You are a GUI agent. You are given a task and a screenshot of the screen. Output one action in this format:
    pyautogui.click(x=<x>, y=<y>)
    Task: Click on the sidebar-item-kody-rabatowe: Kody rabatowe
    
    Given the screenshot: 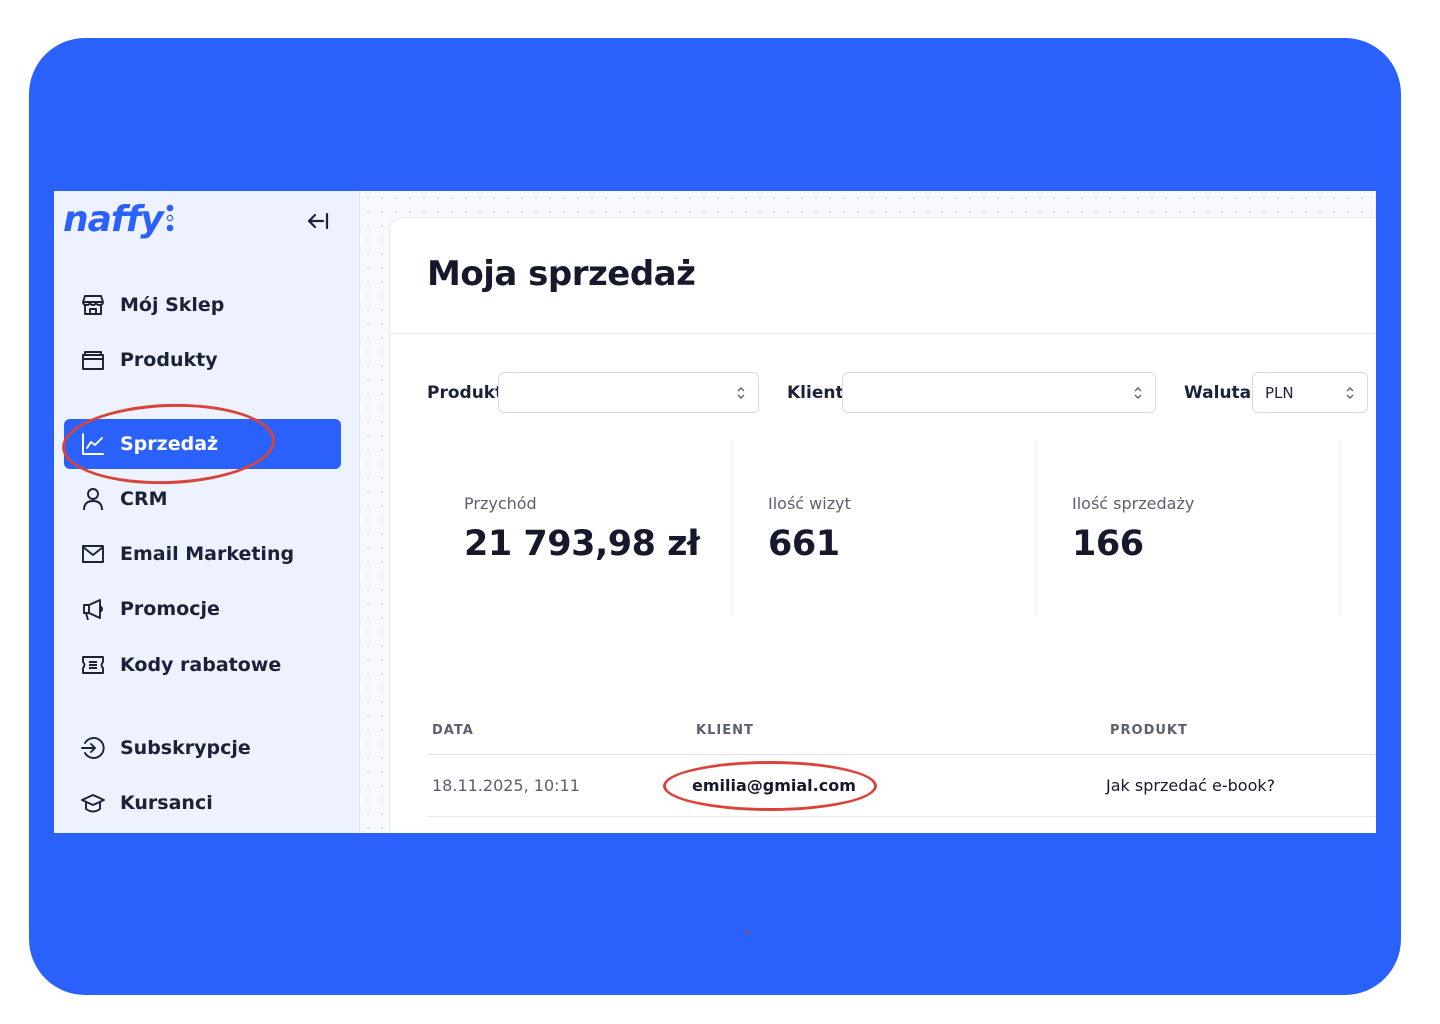 What is the action you would take?
    pyautogui.click(x=202, y=665)
    